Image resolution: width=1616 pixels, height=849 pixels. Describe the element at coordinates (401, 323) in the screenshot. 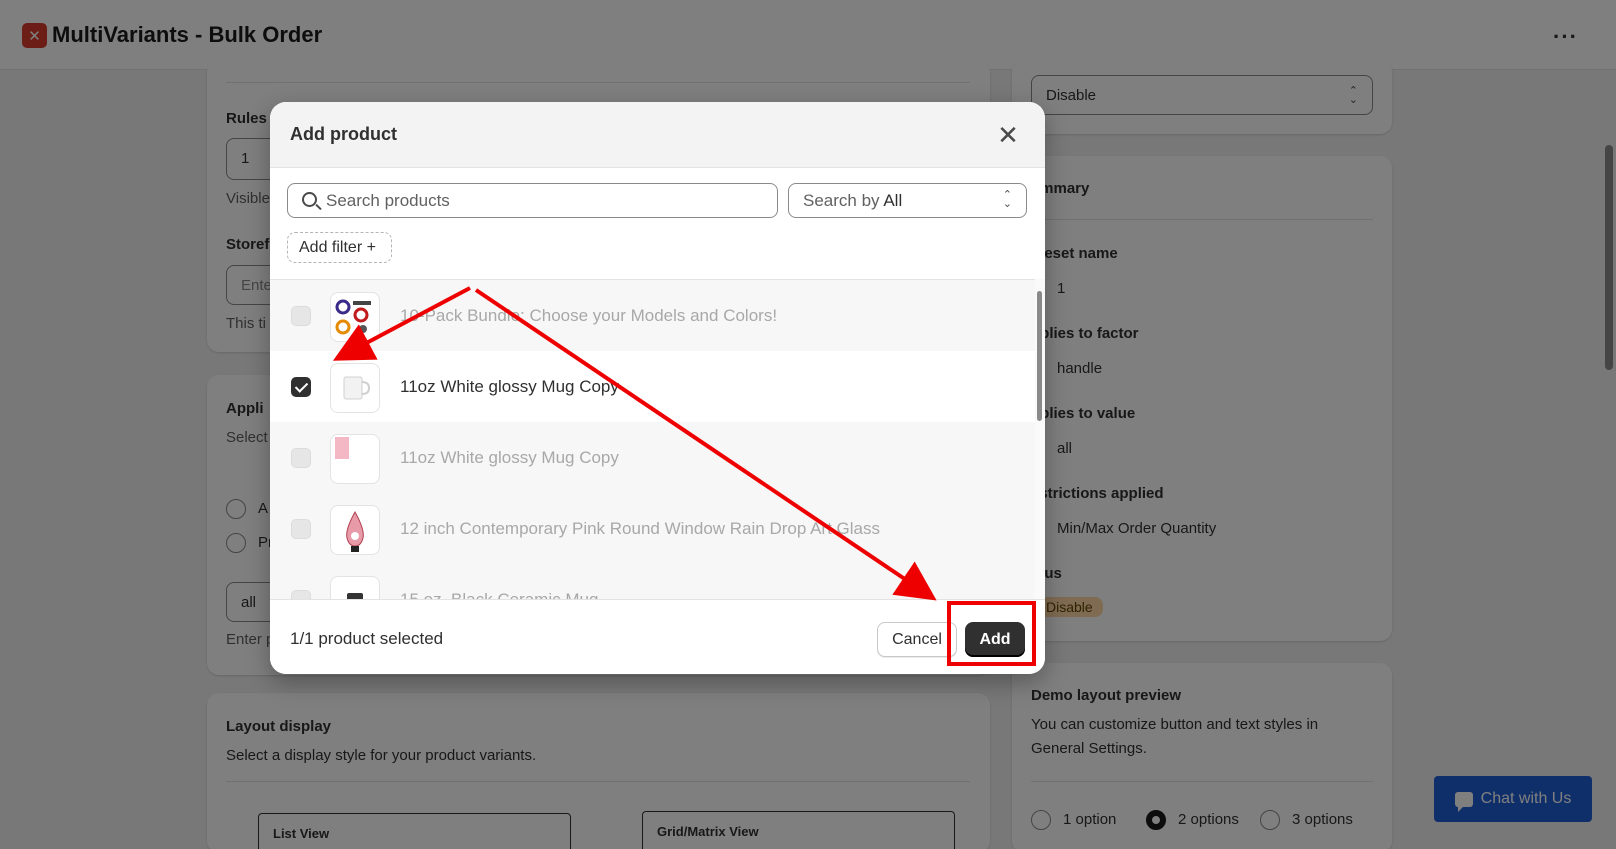

I see `arrow-to-checkbox` at that location.